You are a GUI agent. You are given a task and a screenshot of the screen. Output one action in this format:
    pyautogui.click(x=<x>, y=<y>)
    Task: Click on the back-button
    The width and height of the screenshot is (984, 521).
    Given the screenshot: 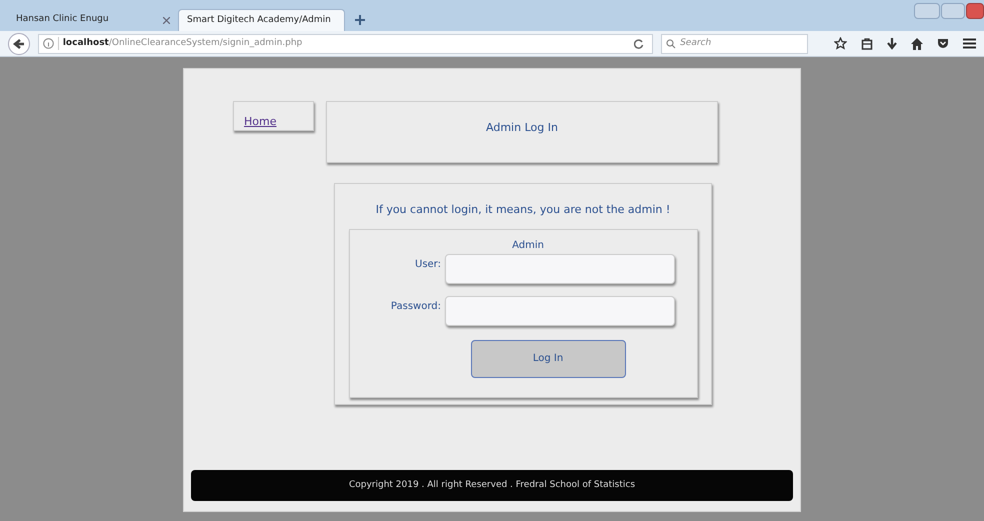 What is the action you would take?
    pyautogui.click(x=19, y=43)
    